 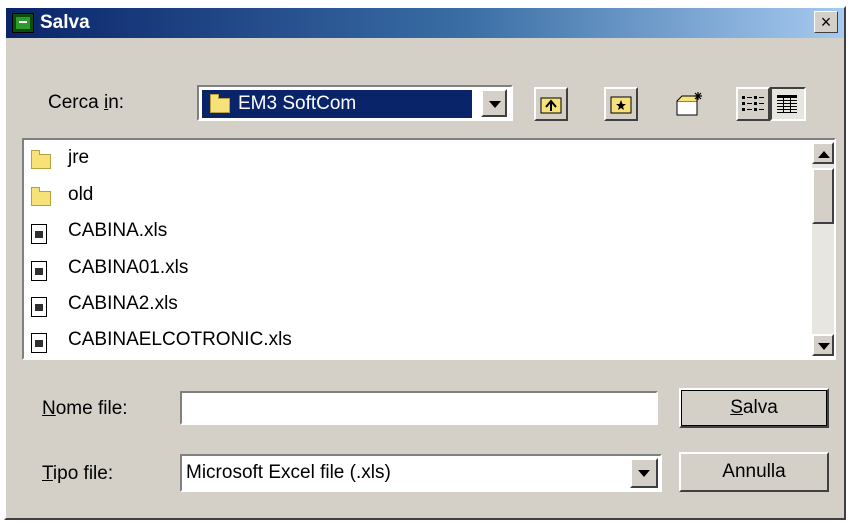 What do you see at coordinates (65, 22) in the screenshot?
I see `dialog-title: Salva` at bounding box center [65, 22].